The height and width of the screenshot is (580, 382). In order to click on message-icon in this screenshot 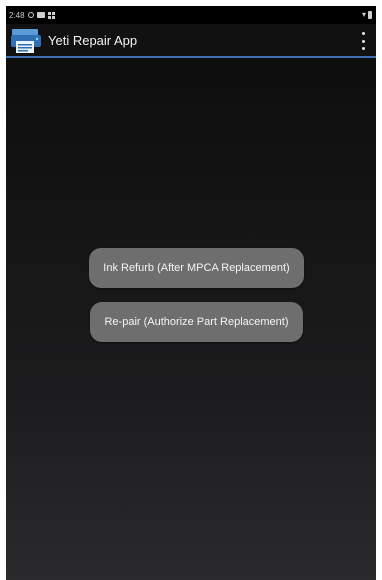, I will do `click(40, 15)`.